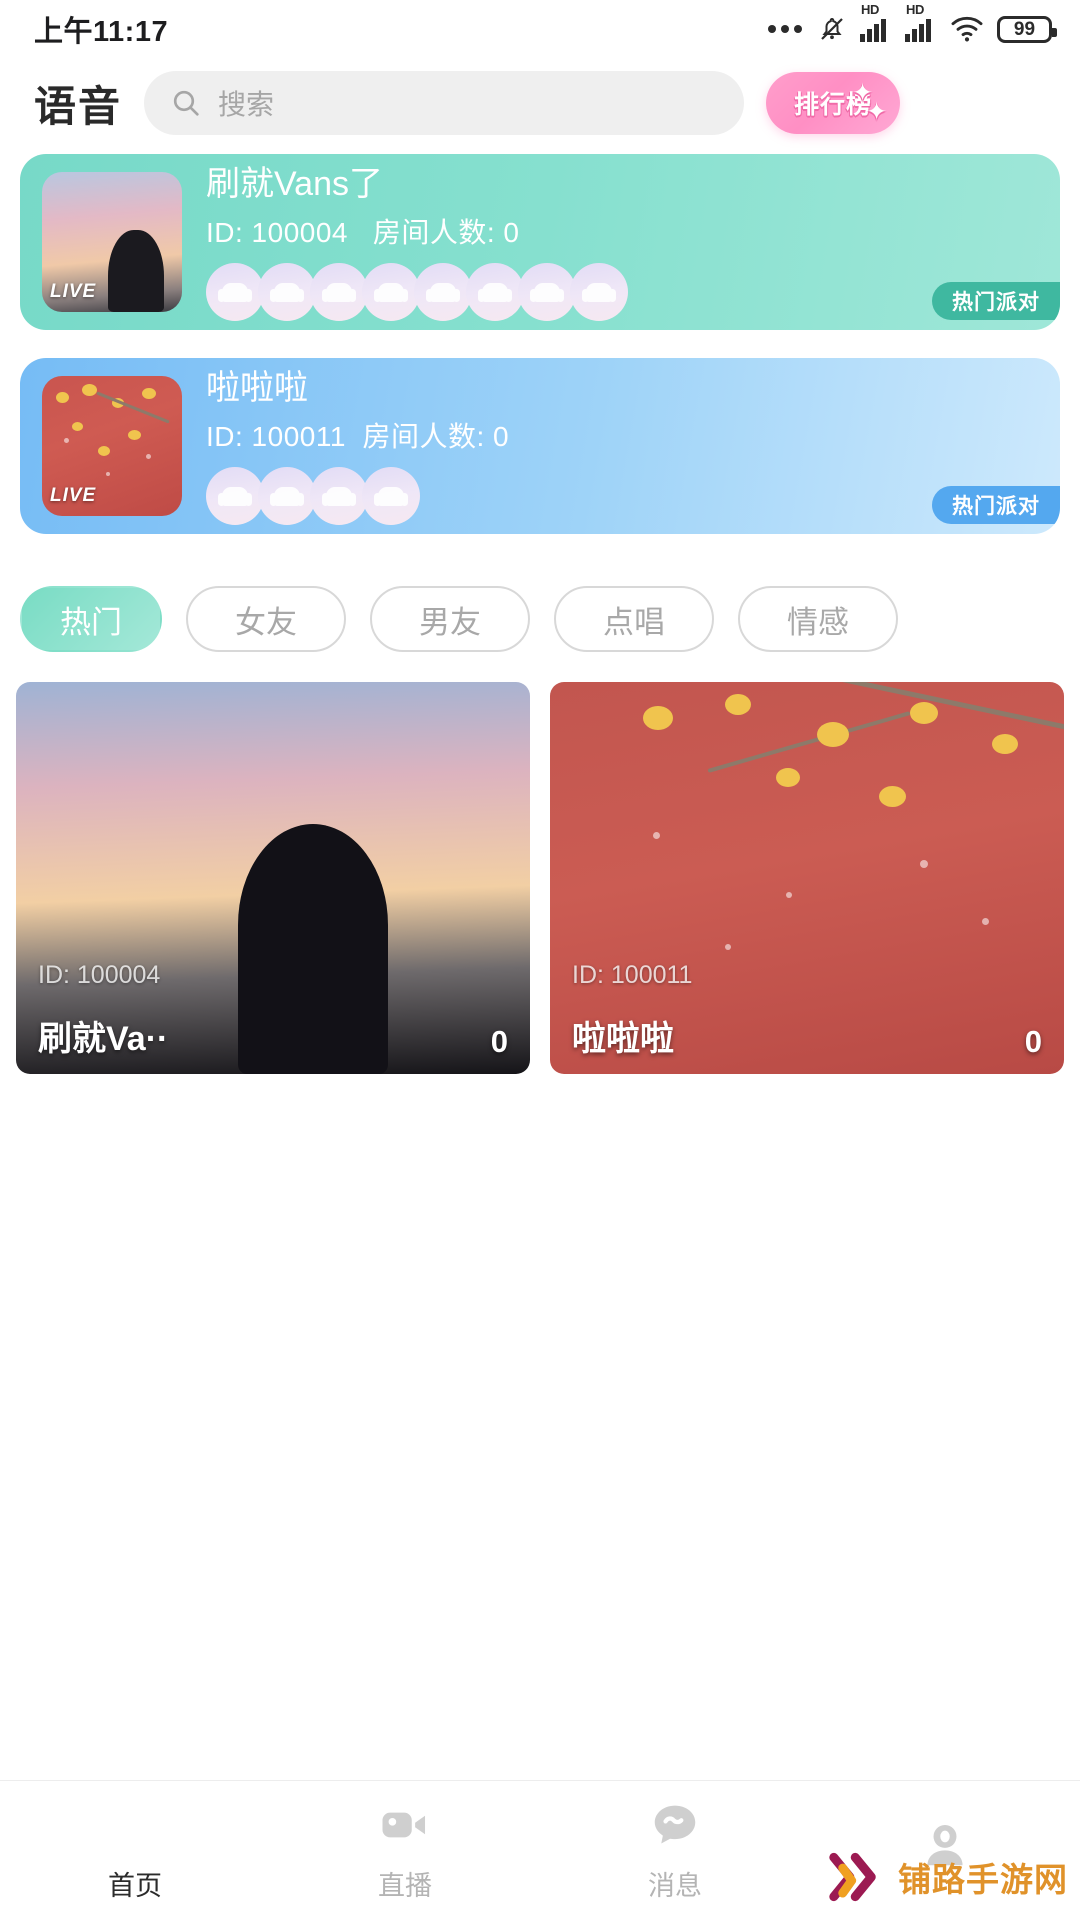 This screenshot has height=1920, width=1080. Describe the element at coordinates (818, 622) in the screenshot. I see `tab-label: 情感` at that location.